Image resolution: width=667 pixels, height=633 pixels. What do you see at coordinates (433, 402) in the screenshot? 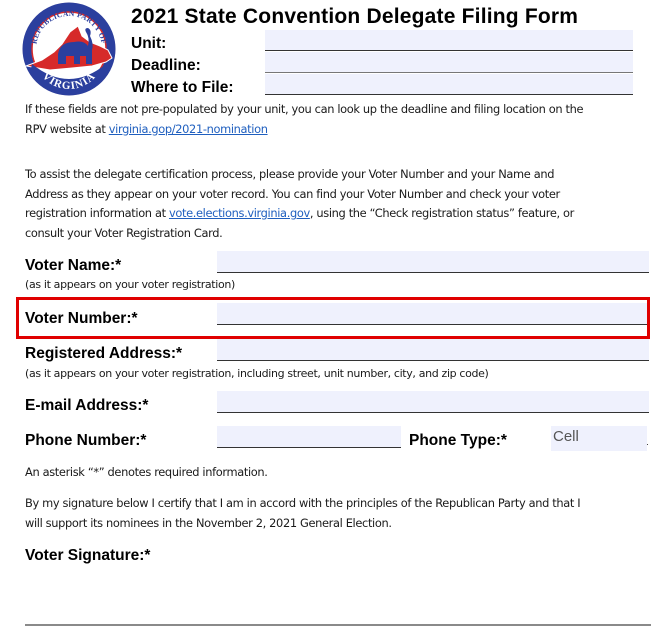
I see `email-field` at bounding box center [433, 402].